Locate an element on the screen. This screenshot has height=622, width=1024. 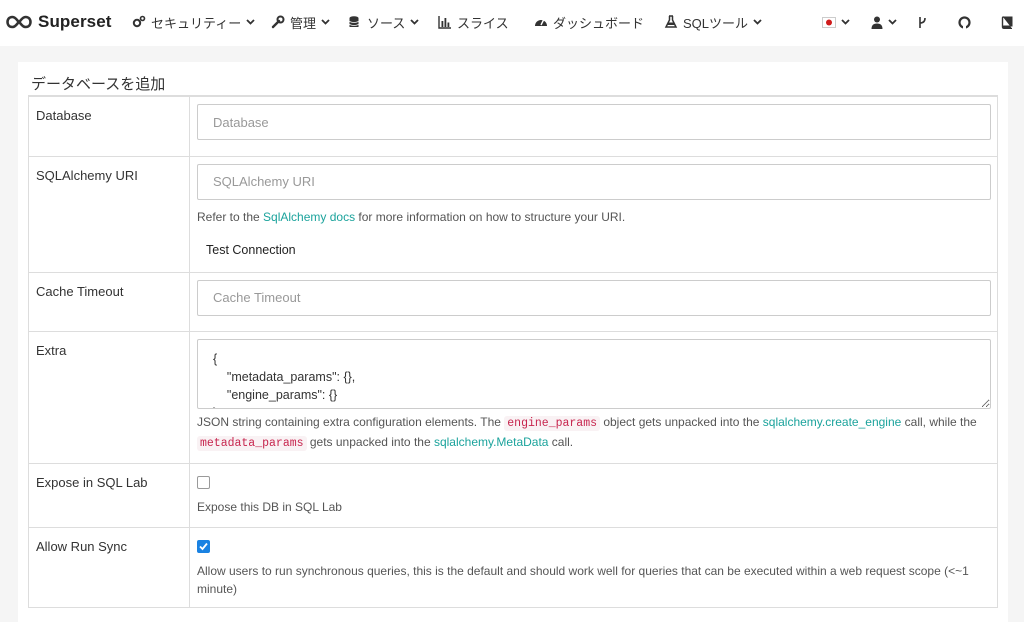
language-selector is located at coordinates (836, 22).